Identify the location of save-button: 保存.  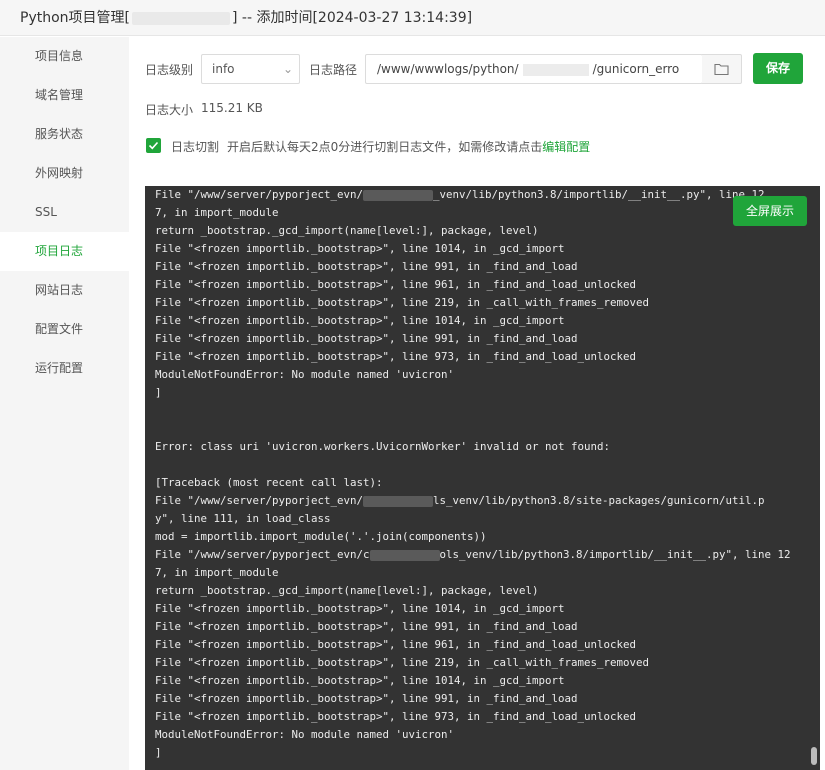
(778, 68).